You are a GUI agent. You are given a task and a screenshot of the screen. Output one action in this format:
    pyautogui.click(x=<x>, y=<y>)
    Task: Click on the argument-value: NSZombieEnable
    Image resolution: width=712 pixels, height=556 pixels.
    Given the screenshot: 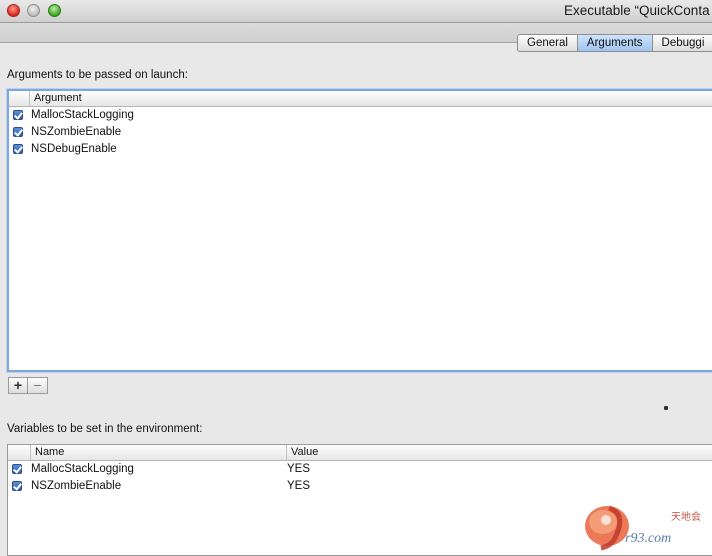 What is the action you would take?
    pyautogui.click(x=76, y=132)
    